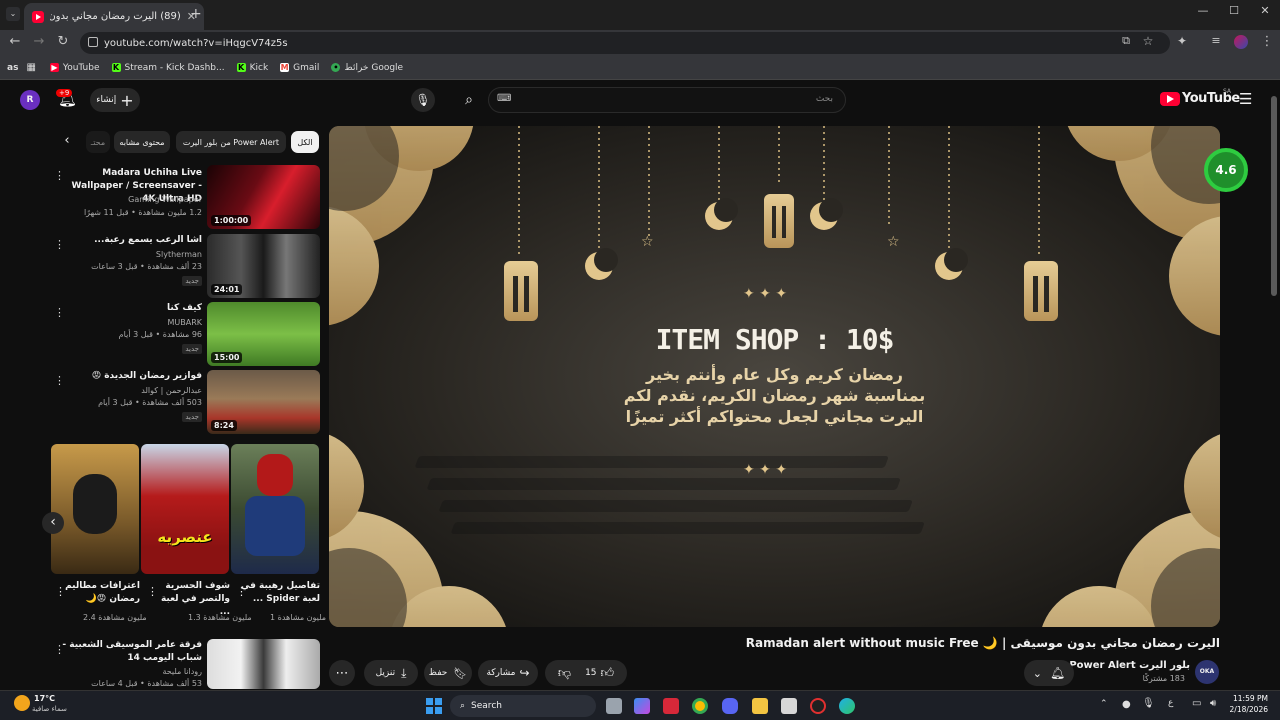  Describe the element at coordinates (1213, 703) in the screenshot. I see `volume-icon: 🔊︎` at that location.